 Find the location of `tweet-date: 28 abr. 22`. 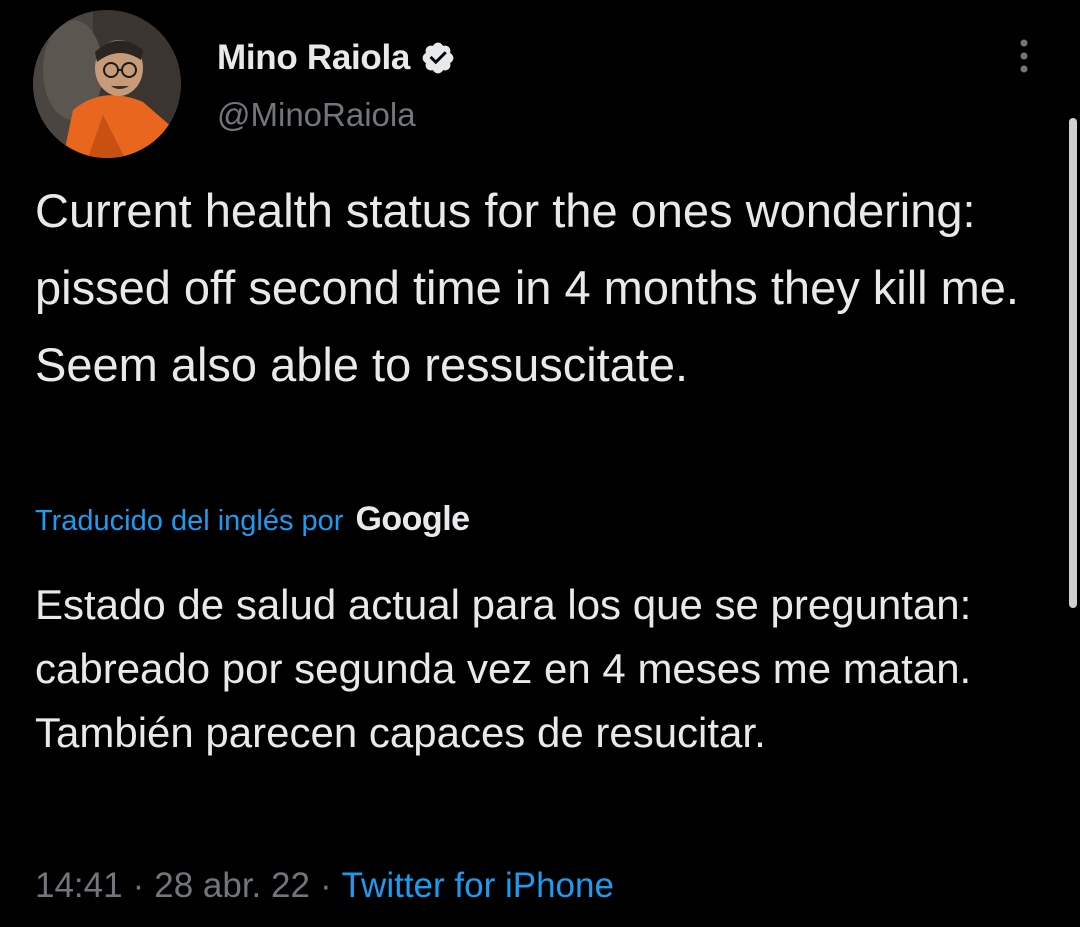

tweet-date: 28 abr. 22 is located at coordinates (232, 886).